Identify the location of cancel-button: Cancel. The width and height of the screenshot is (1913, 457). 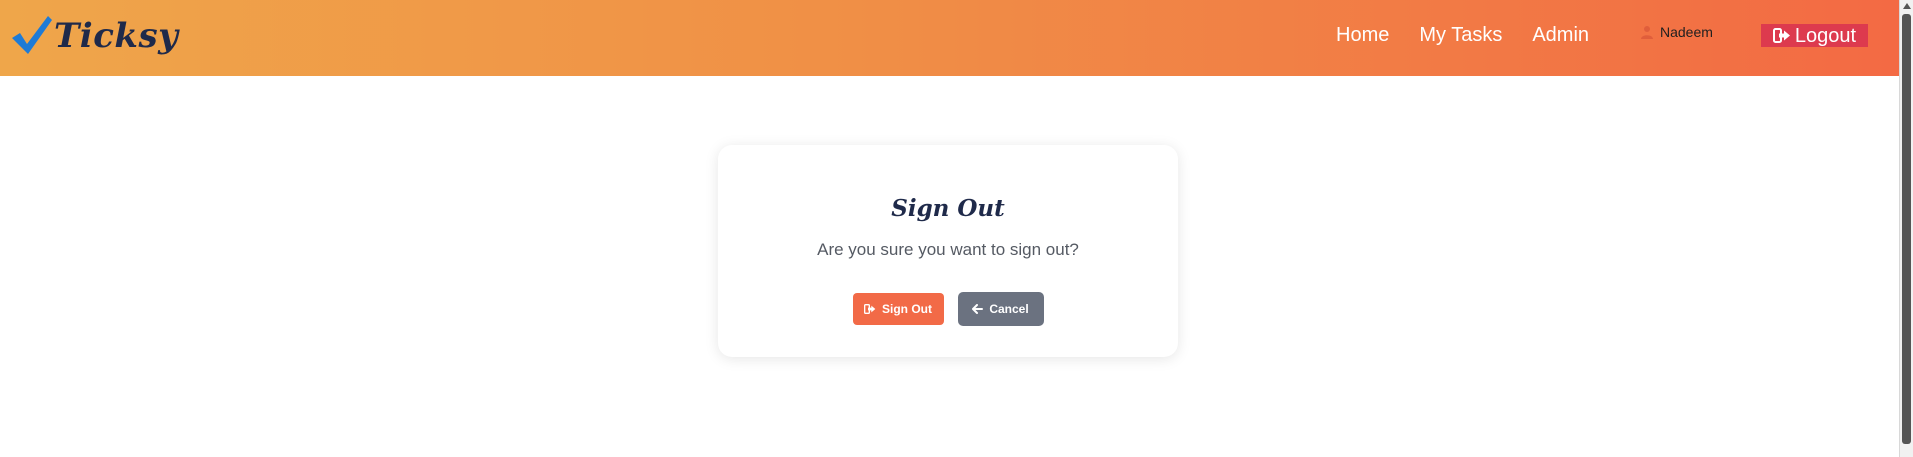
(1000, 309).